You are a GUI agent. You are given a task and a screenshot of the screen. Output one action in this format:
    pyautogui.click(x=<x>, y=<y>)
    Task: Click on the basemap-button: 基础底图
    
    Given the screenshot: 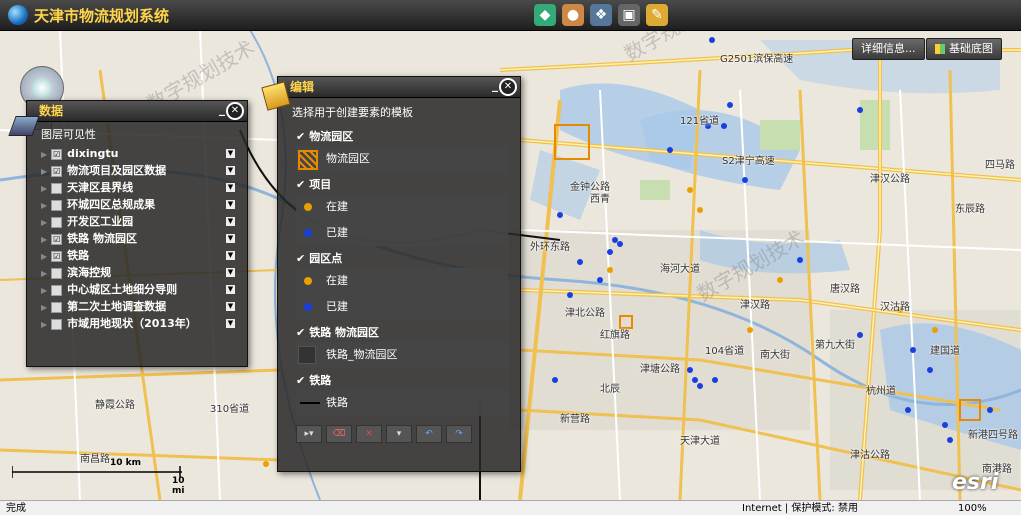 What is the action you would take?
    pyautogui.click(x=964, y=49)
    